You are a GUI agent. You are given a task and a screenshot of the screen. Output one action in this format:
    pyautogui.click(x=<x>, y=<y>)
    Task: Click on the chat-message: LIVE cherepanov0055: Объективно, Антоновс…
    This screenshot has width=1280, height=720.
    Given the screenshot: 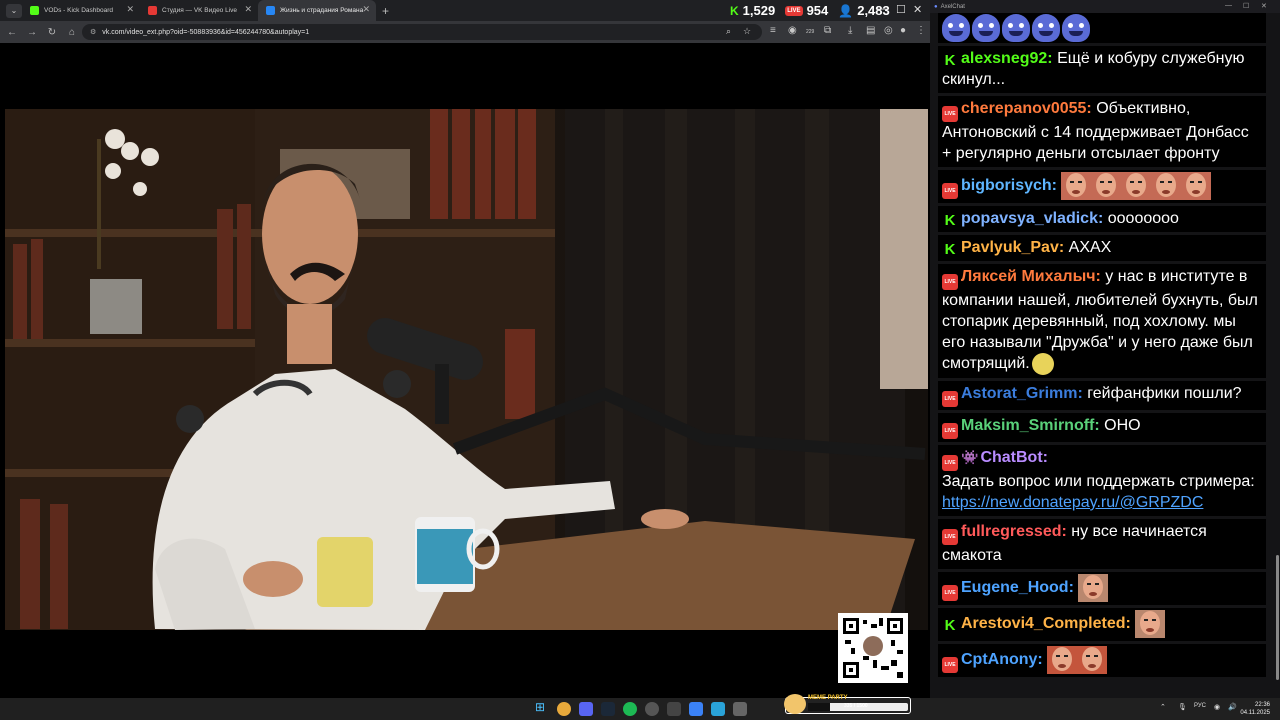 What is the action you would take?
    pyautogui.click(x=1102, y=131)
    